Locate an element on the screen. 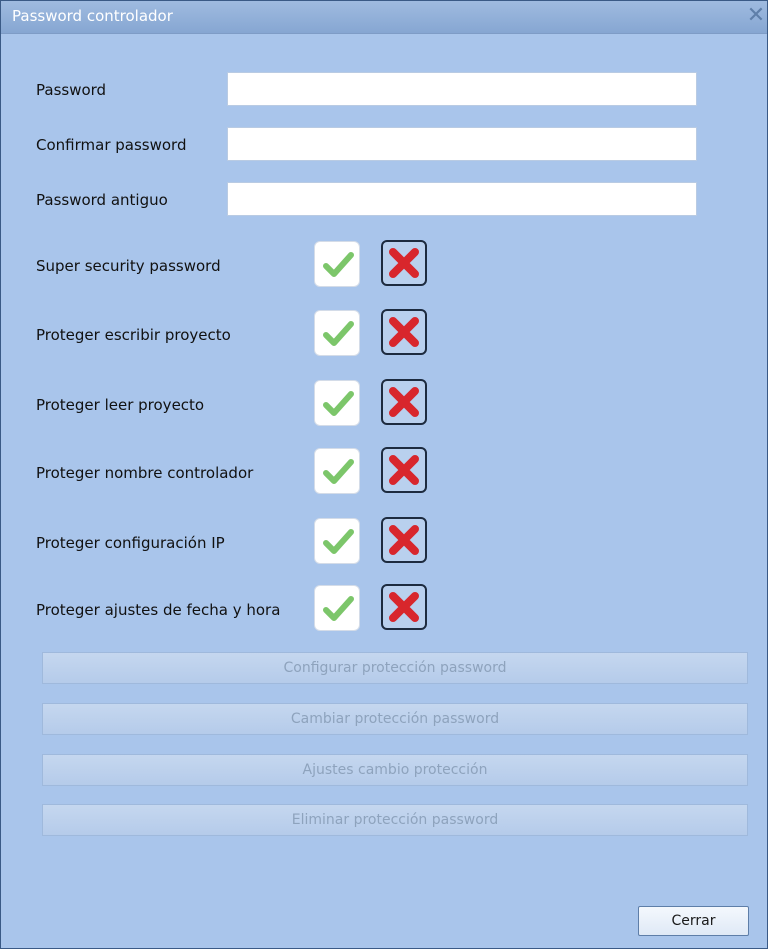 The image size is (768, 949). date-time-yes-button is located at coordinates (337, 608).